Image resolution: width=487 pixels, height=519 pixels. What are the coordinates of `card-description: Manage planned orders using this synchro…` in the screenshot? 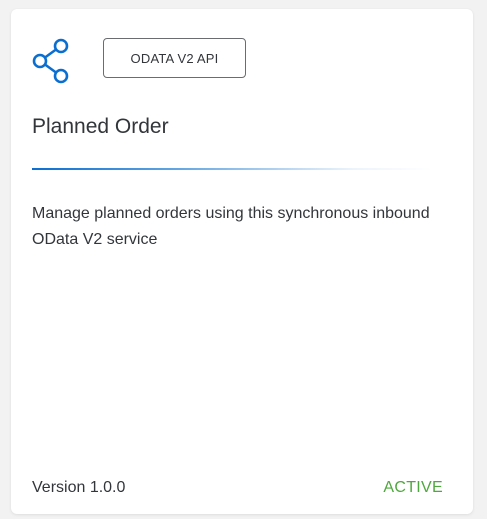 It's located at (231, 226).